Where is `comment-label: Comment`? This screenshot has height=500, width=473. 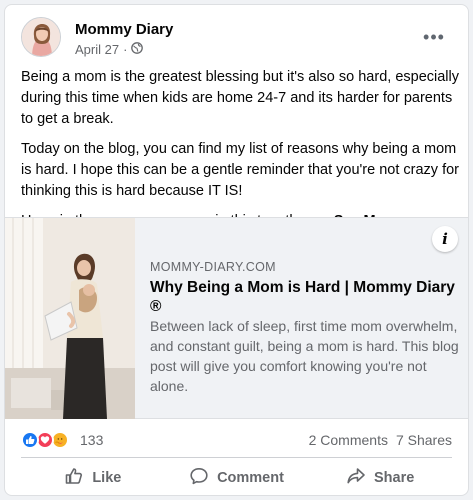 comment-label: Comment is located at coordinates (250, 478).